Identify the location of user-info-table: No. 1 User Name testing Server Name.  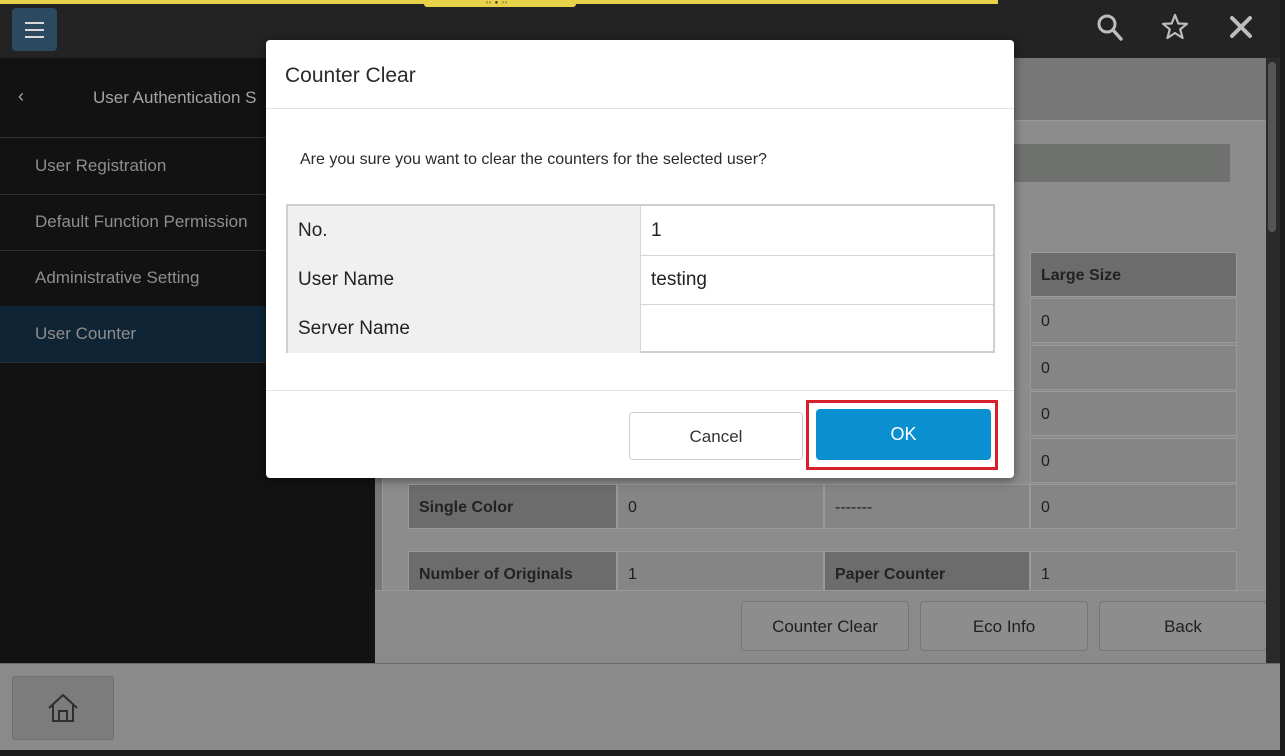
(640, 278).